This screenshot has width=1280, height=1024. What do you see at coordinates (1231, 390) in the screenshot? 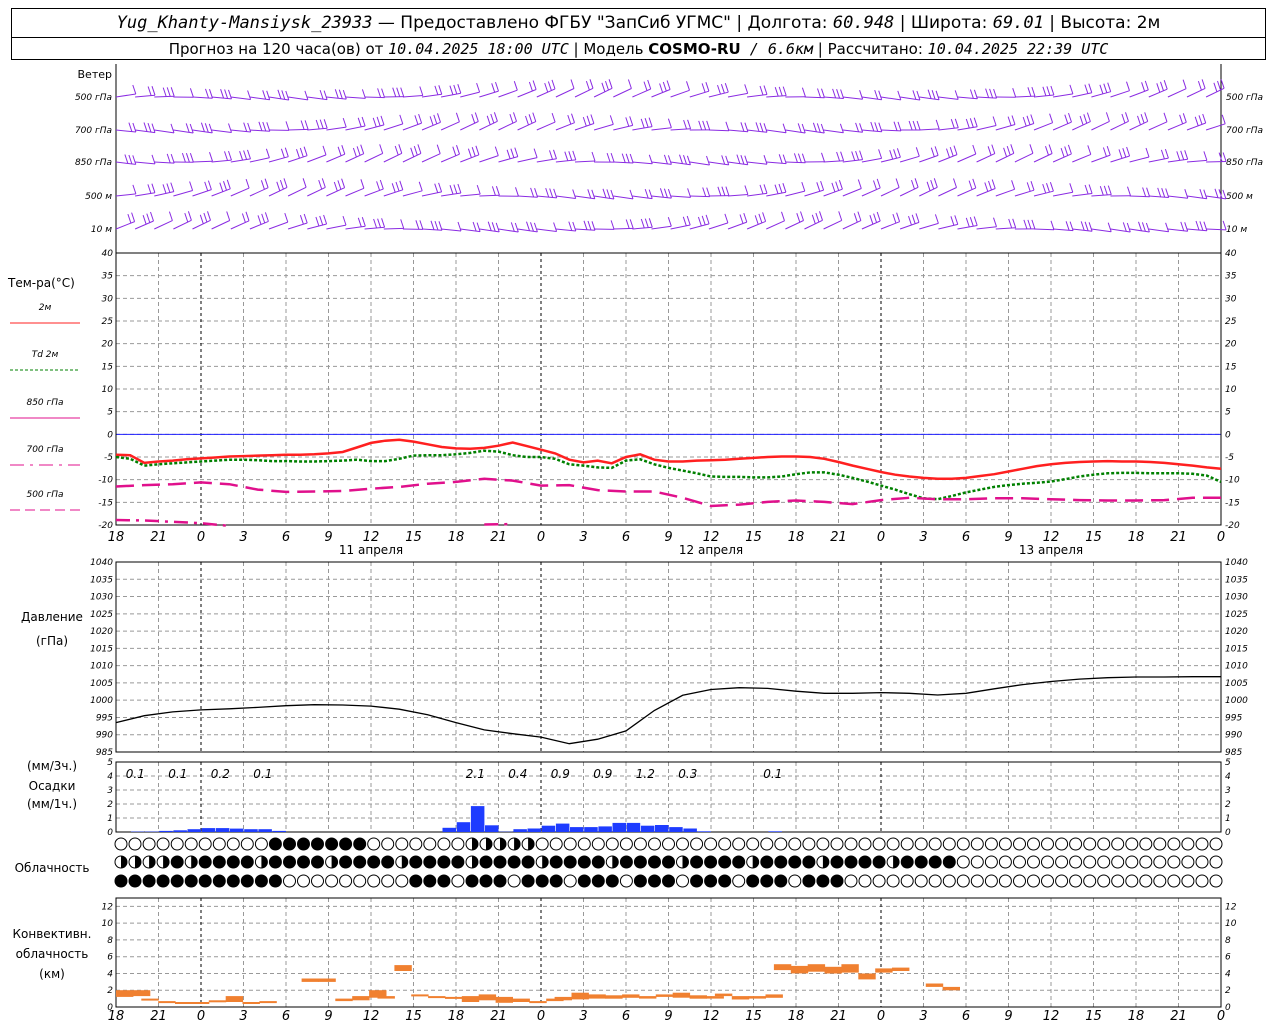
I see `y-tick-label-right: 10` at bounding box center [1231, 390].